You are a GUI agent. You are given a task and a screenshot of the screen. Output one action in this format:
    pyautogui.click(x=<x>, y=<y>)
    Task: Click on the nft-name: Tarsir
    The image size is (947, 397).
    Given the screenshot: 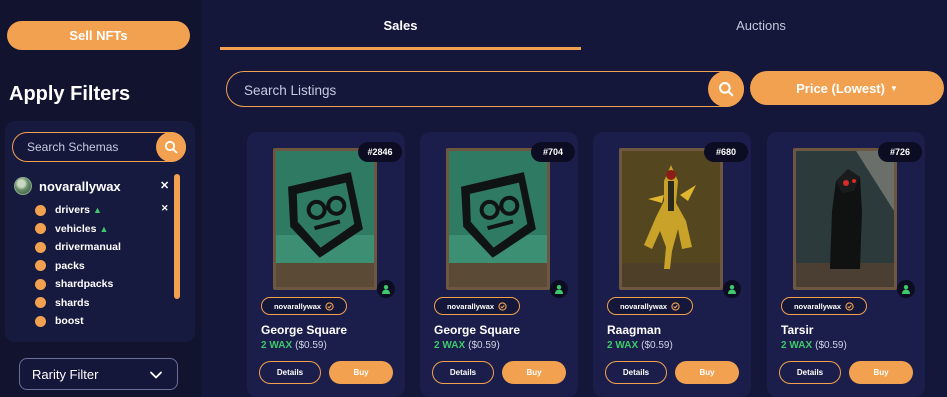 What is the action you would take?
    pyautogui.click(x=797, y=330)
    